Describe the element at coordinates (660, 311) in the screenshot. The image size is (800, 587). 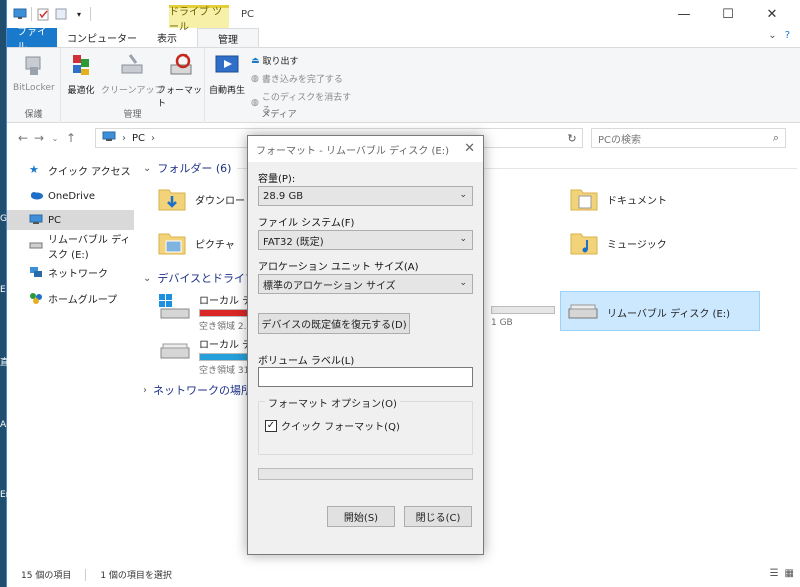
I see `drive-removable-e: リムーバブル ディスク (E:)` at that location.